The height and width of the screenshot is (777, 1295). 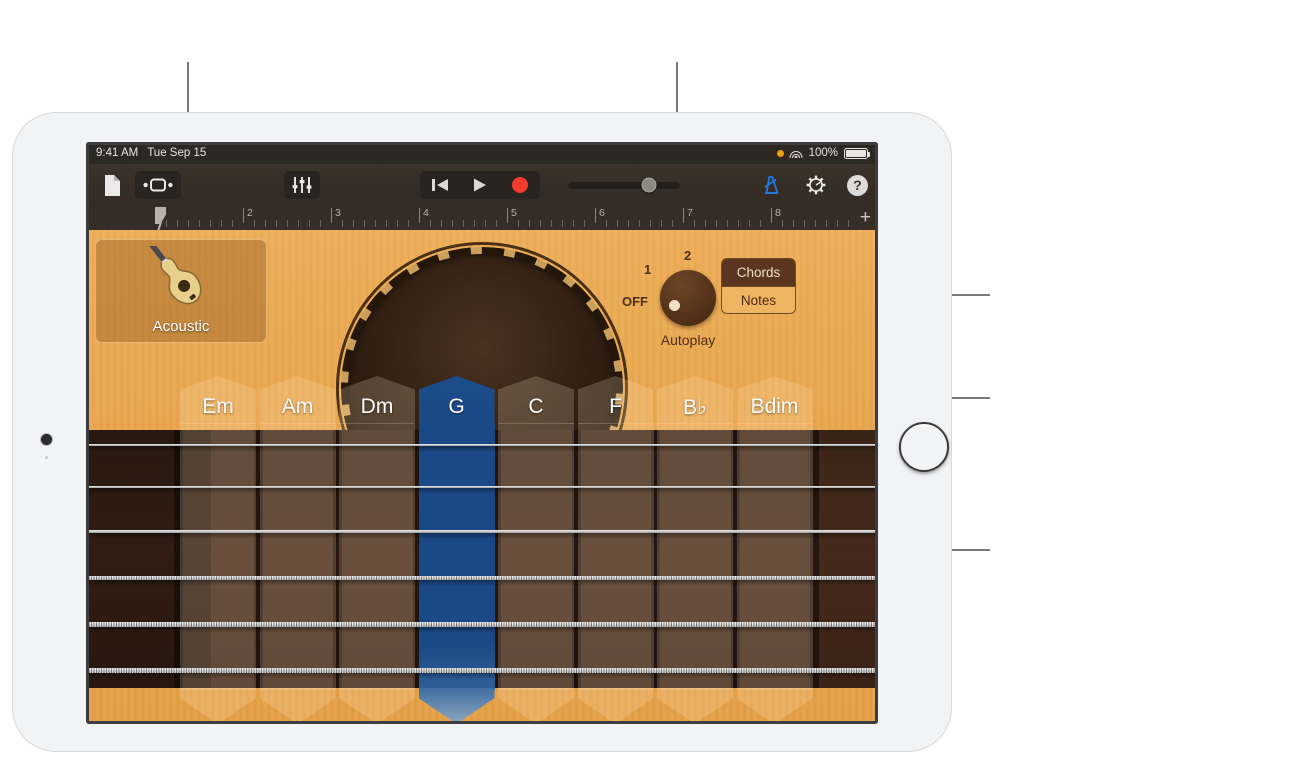 What do you see at coordinates (796, 153) in the screenshot?
I see `wifi-icon` at bounding box center [796, 153].